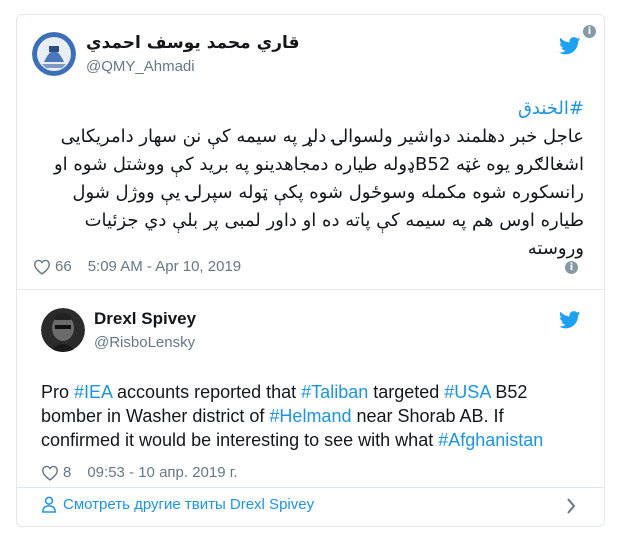 The image size is (620, 546). What do you see at coordinates (49, 504) in the screenshot?
I see `person-icon` at bounding box center [49, 504].